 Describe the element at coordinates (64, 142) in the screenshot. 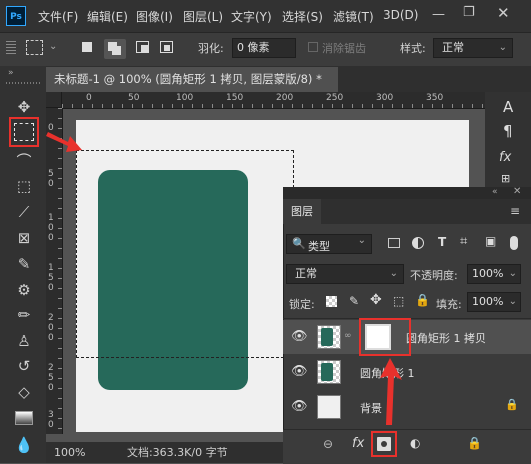

I see `arrow-to-canvas` at that location.